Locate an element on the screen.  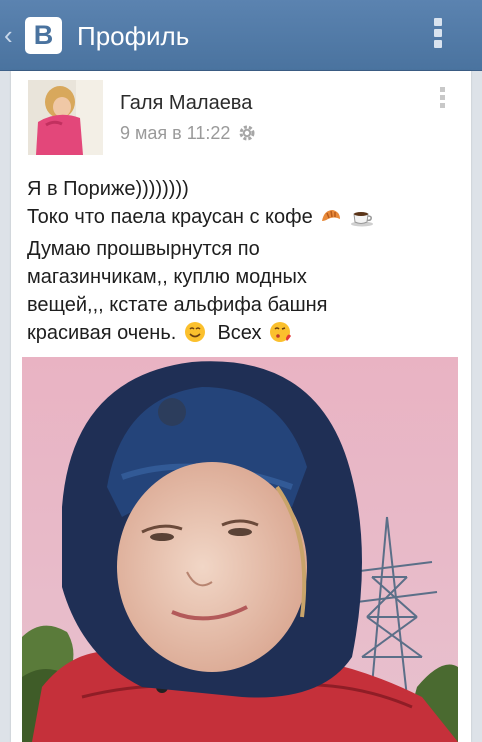
post-text-segment: Всех is located at coordinates (239, 333).